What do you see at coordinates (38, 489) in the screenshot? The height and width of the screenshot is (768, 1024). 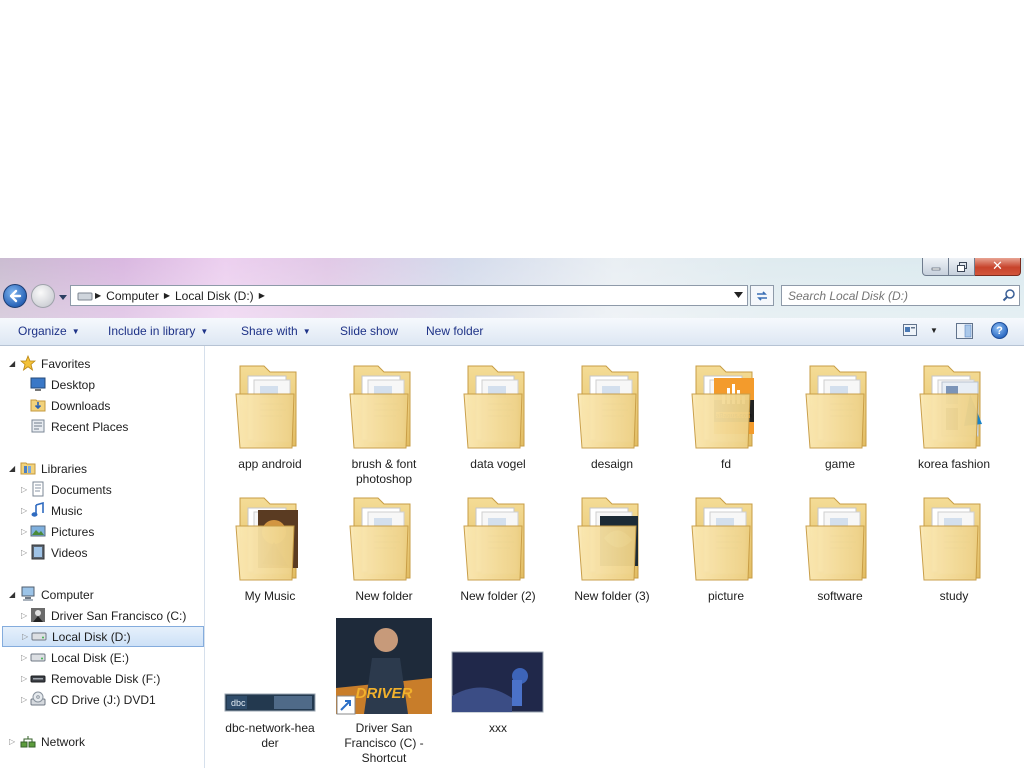 I see `documents-icon` at bounding box center [38, 489].